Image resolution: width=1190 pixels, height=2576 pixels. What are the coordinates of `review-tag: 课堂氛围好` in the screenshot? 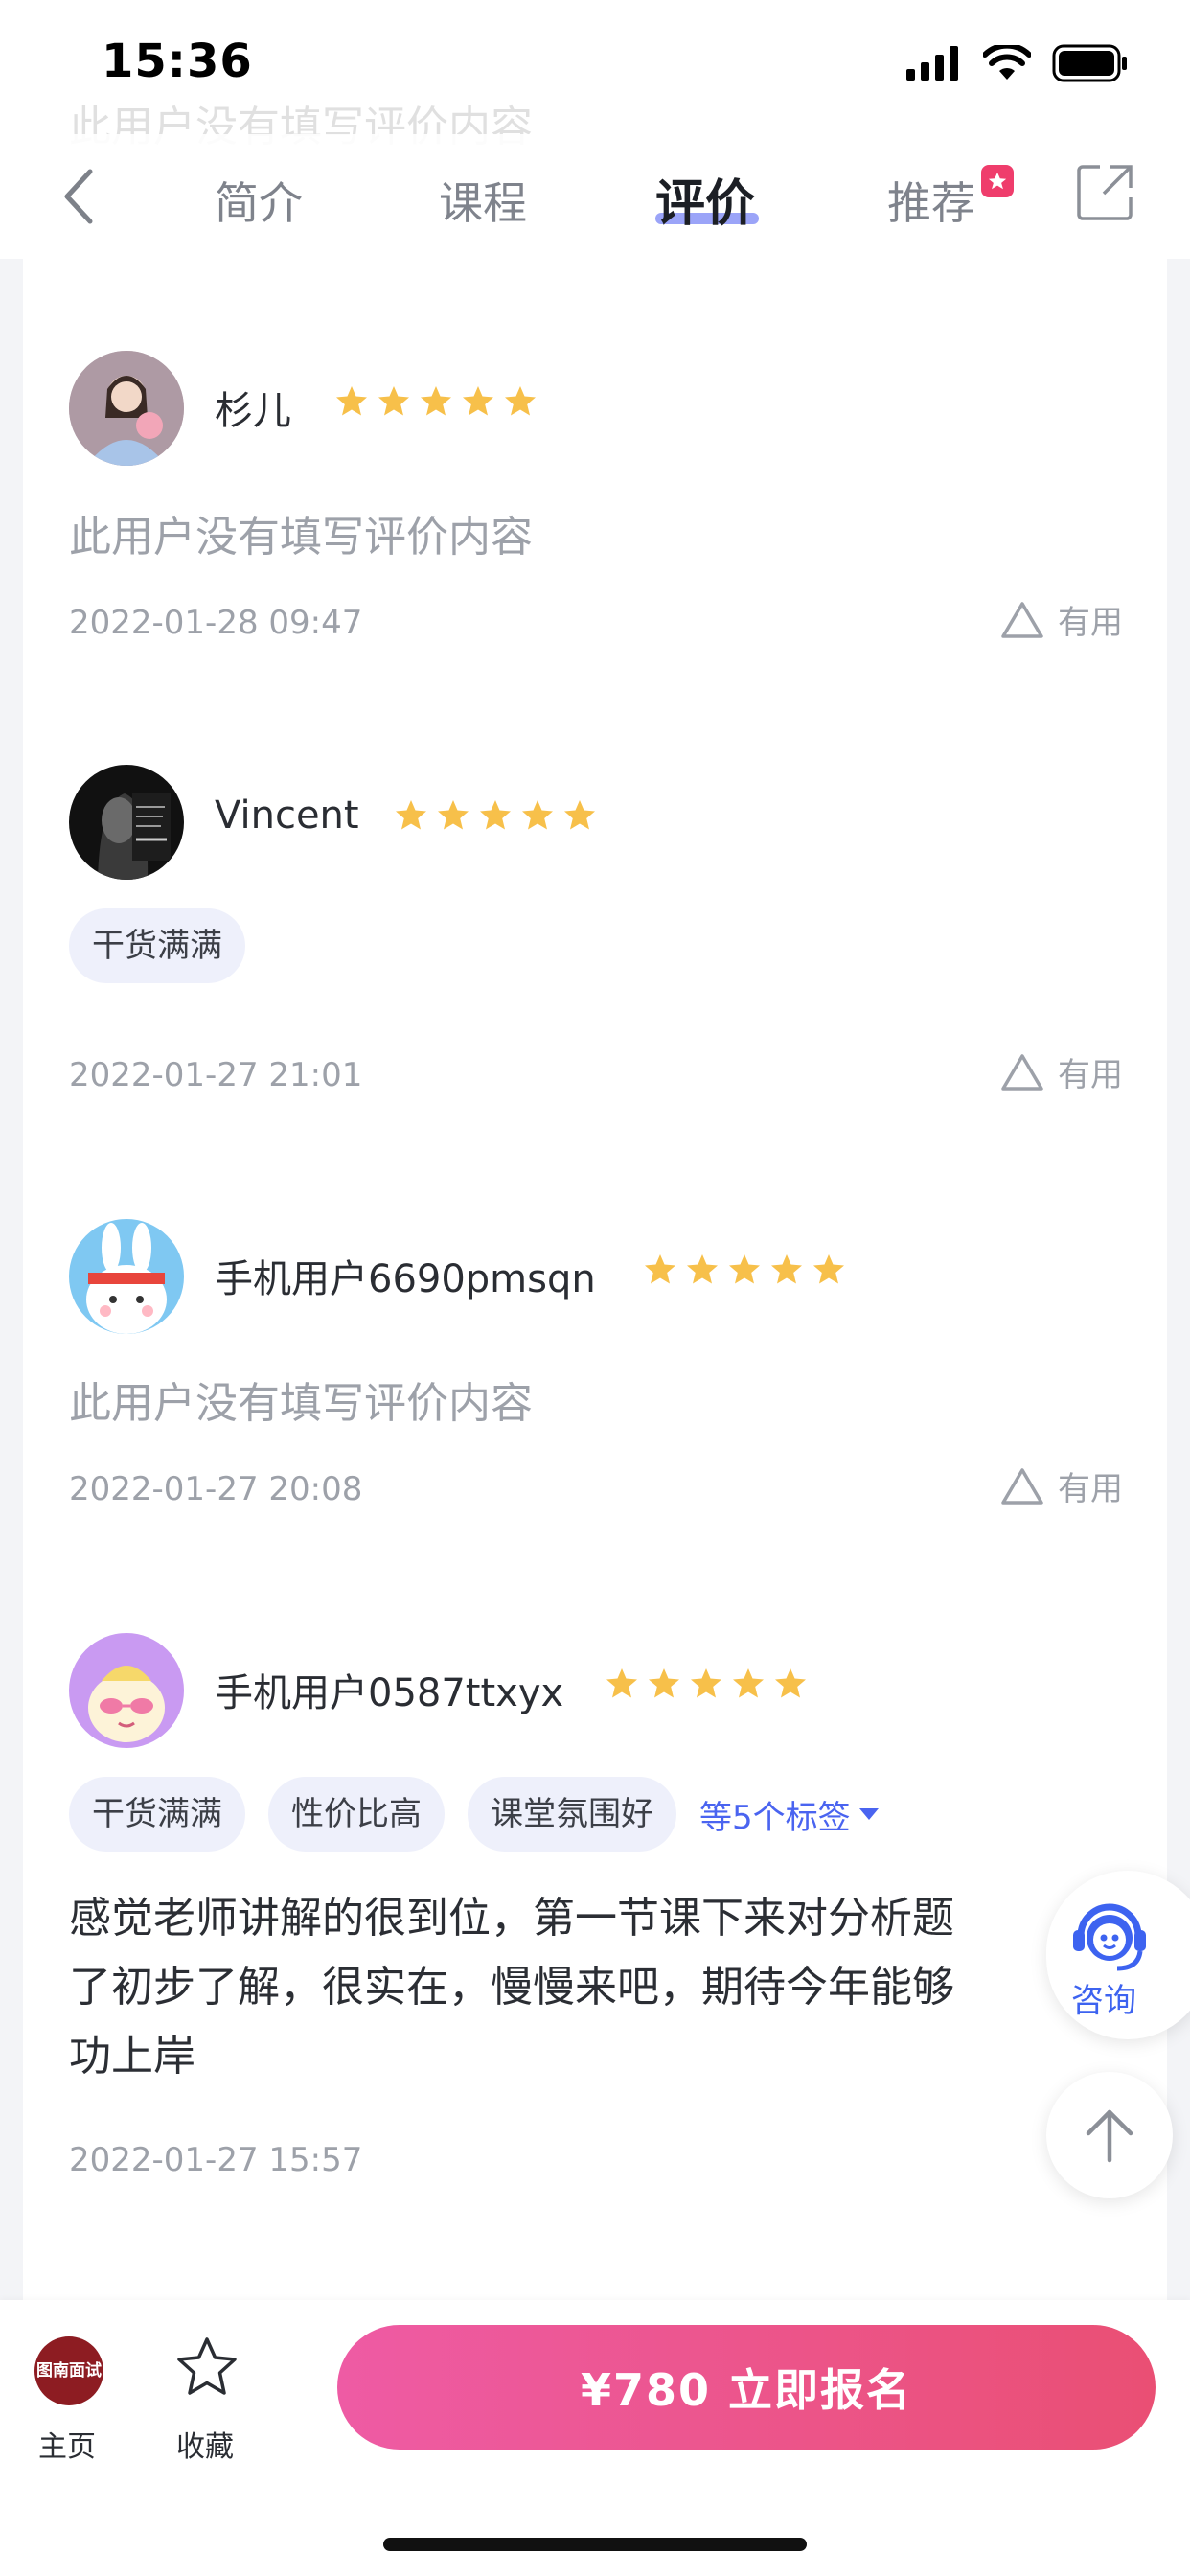 It's located at (572, 1814).